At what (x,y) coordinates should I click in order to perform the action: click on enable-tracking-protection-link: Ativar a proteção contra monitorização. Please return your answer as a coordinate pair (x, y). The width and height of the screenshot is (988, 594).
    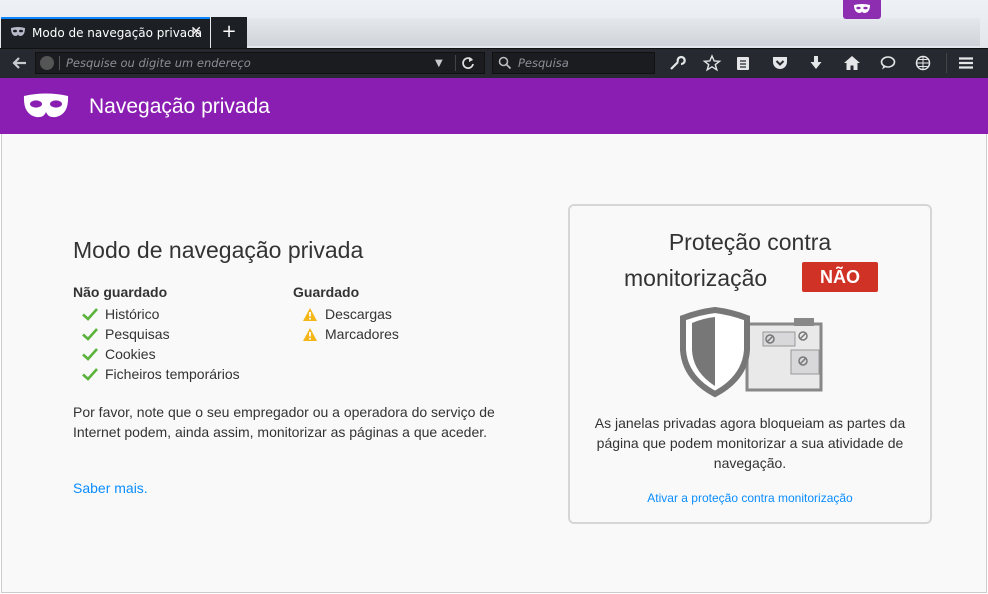
    Looking at the image, I should click on (750, 498).